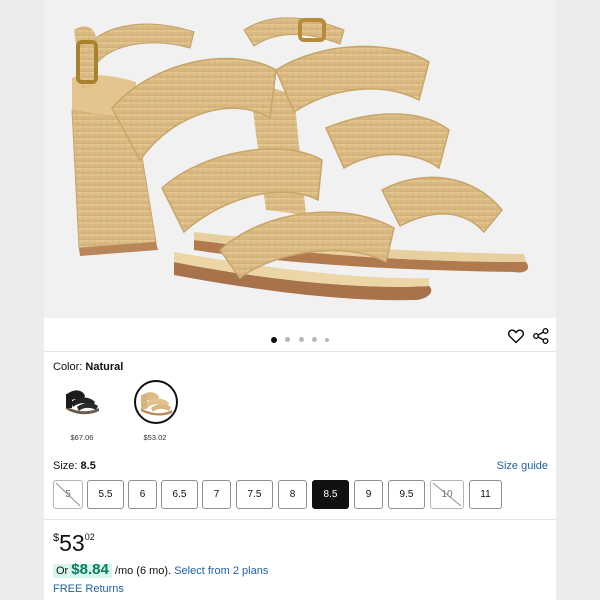  What do you see at coordinates (221, 571) in the screenshot?
I see `select-plans-link: Select from 2 plans` at bounding box center [221, 571].